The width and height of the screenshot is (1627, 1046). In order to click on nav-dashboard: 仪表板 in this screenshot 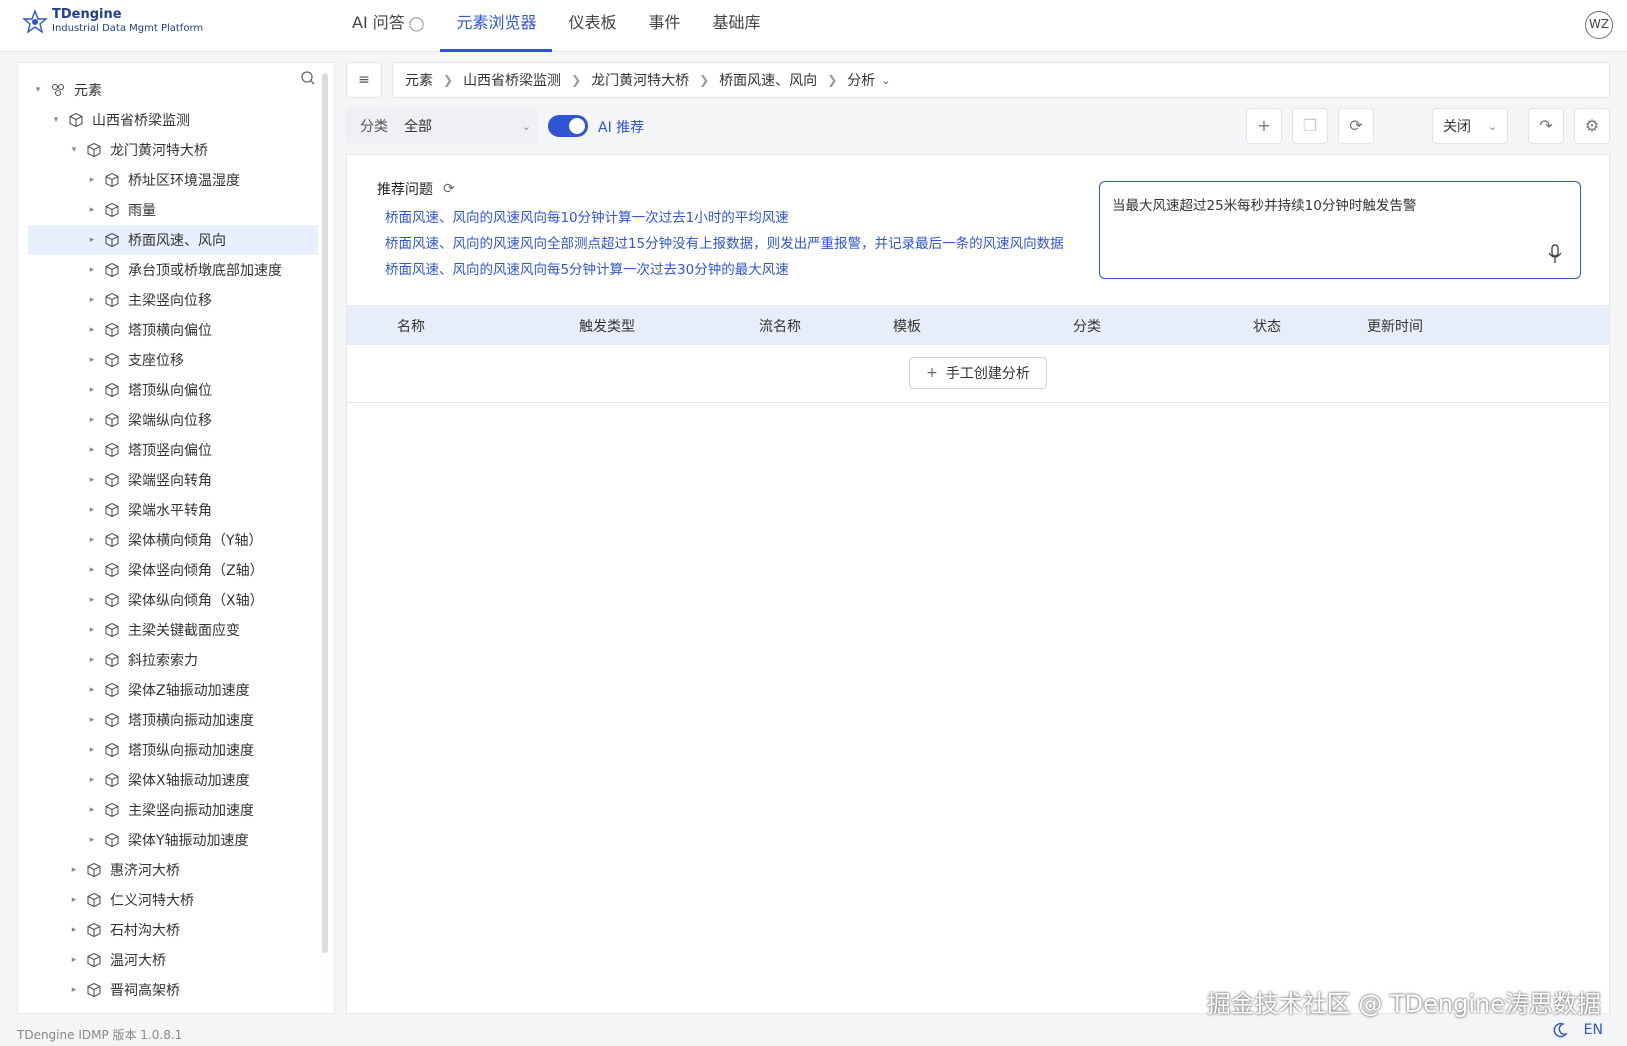, I will do `click(592, 26)`.